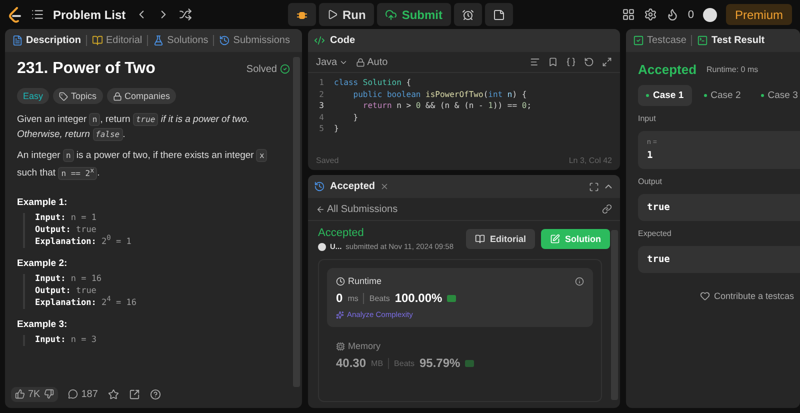  Describe the element at coordinates (332, 62) in the screenshot. I see `language-select: Java` at that location.